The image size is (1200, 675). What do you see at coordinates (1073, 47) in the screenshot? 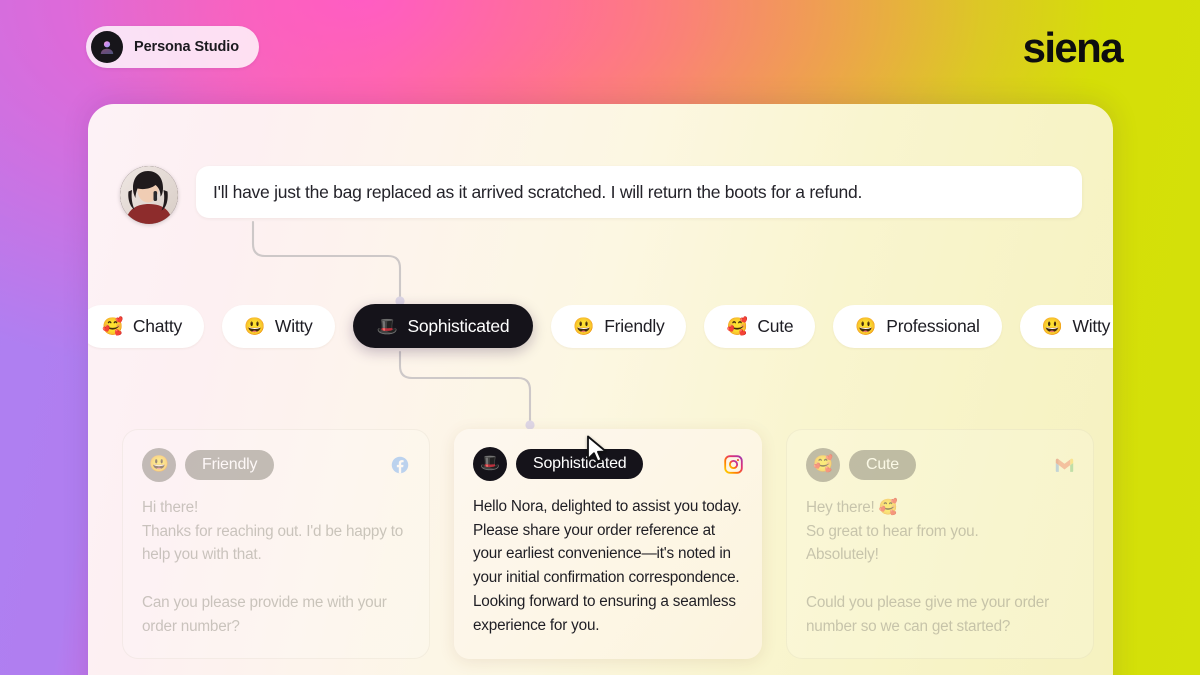
I see `siena-logo: siena` at bounding box center [1073, 47].